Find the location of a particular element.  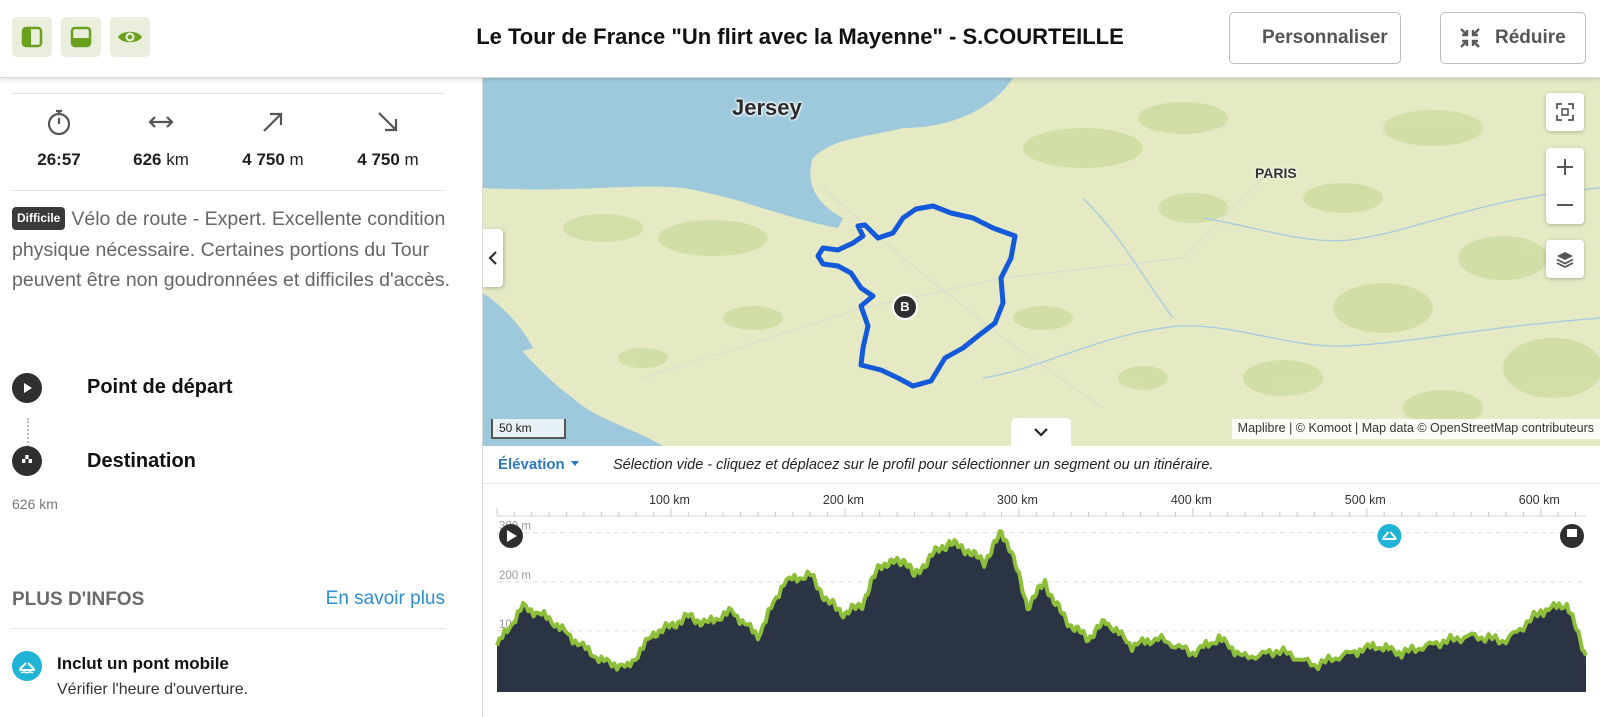

zoom-out-button is located at coordinates (1565, 205).